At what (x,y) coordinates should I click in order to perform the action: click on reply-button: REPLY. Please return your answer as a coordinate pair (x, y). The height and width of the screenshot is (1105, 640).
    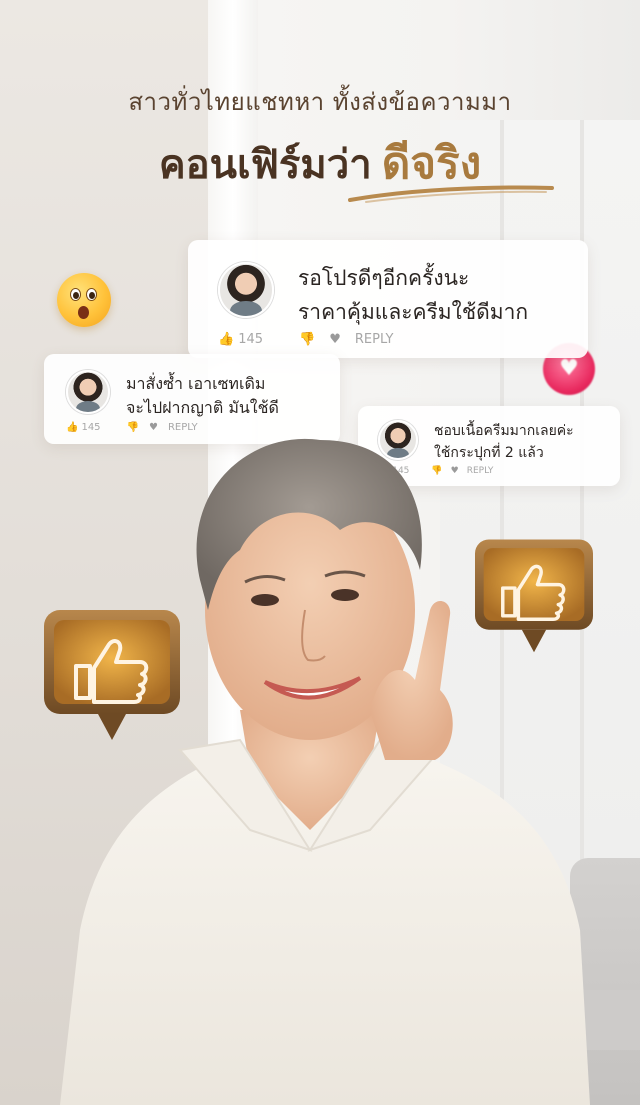
    Looking at the image, I should click on (374, 339).